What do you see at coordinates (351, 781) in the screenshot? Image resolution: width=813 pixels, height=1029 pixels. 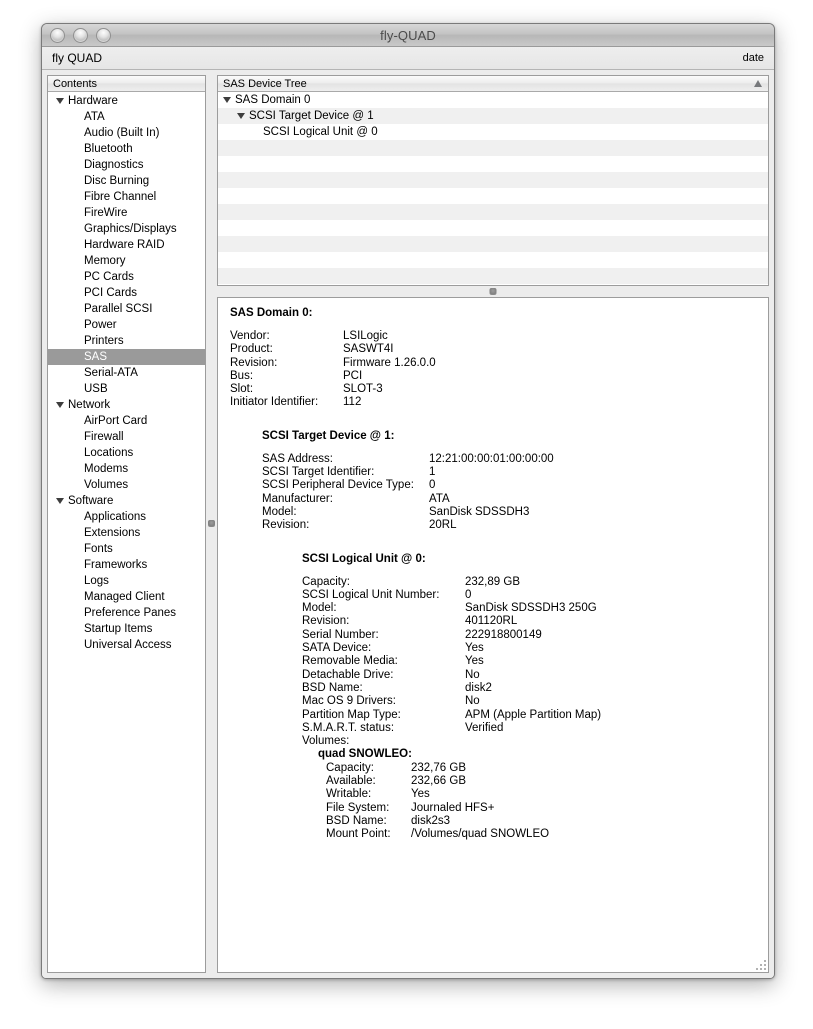 I see `property-key: Available:` at bounding box center [351, 781].